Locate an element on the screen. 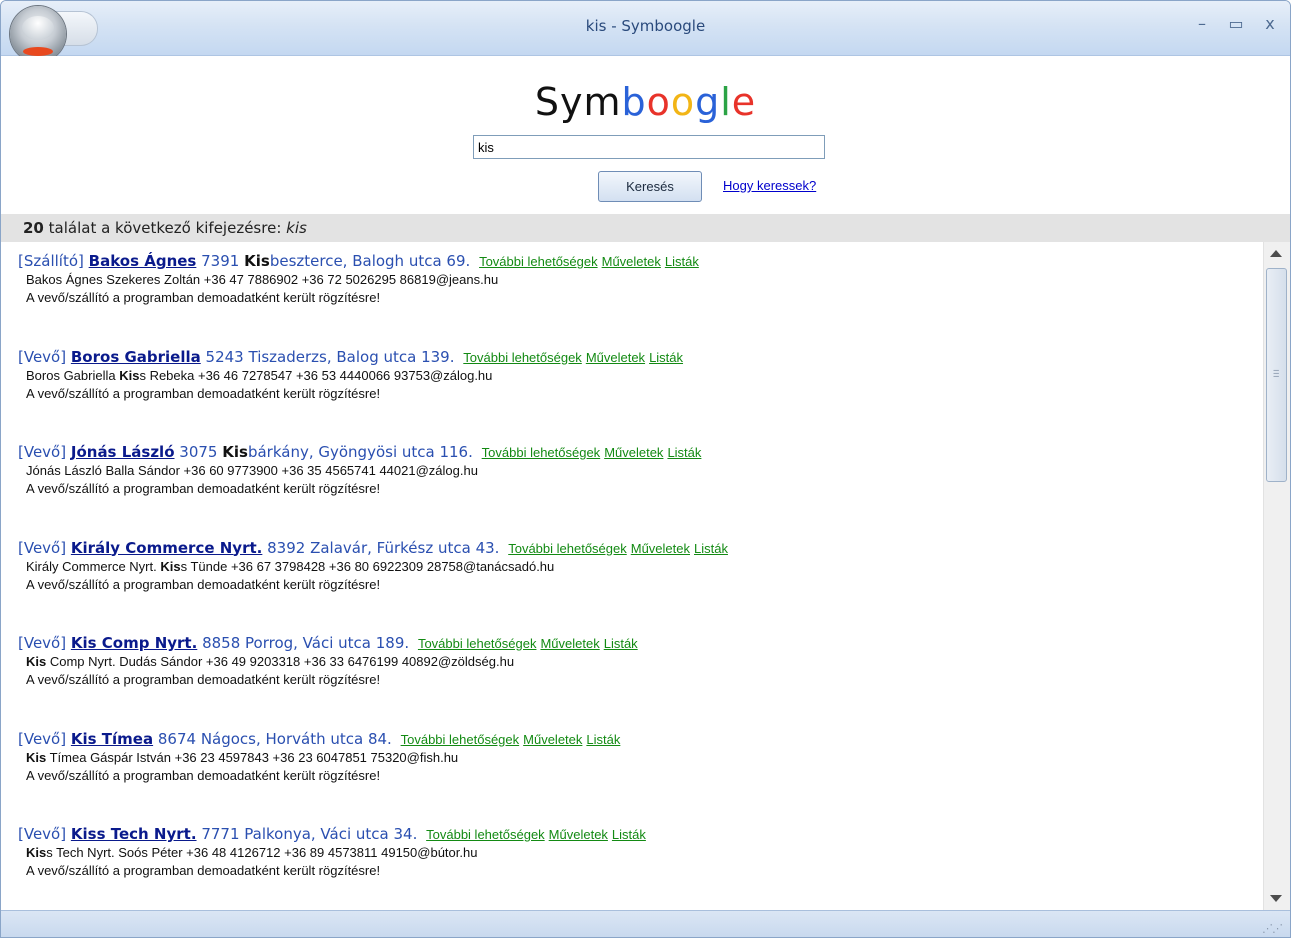 The height and width of the screenshot is (938, 1291). address-text: 3075 is located at coordinates (198, 452).